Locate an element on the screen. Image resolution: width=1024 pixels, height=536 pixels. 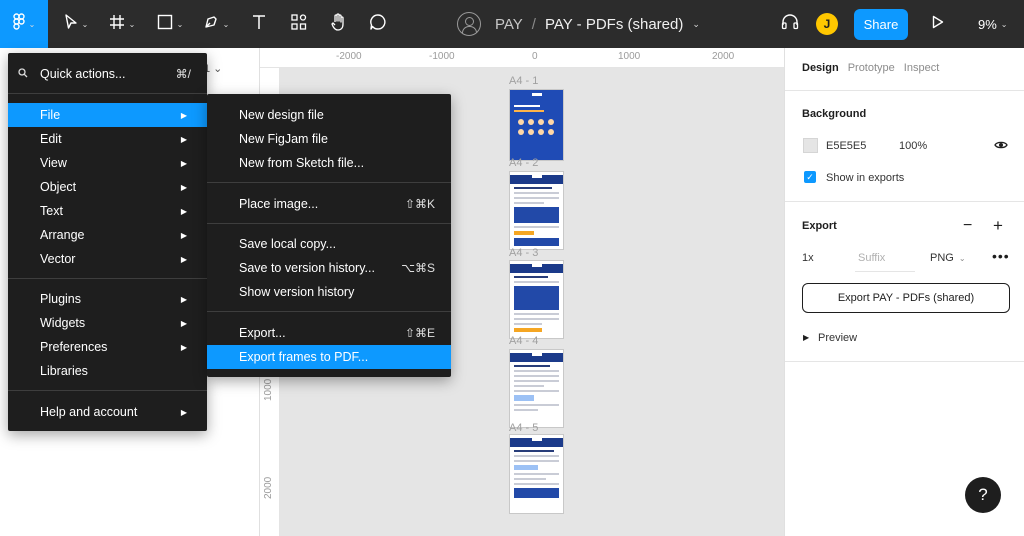
pen-tool-button: ⌄ is located at coordinates (216, 24).